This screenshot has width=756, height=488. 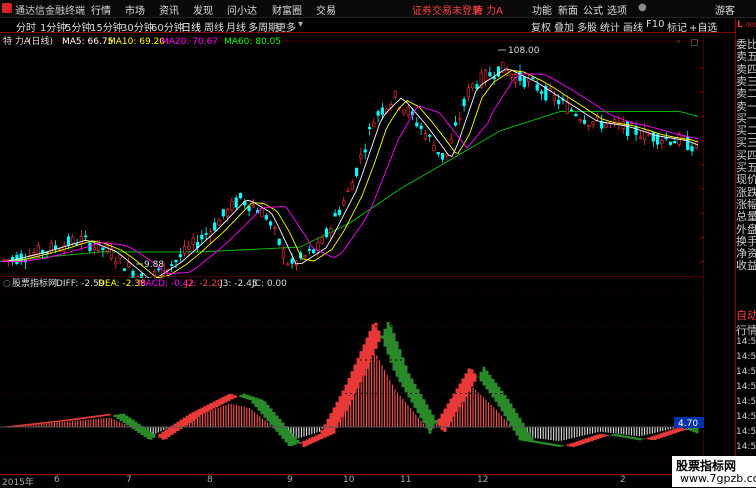 What do you see at coordinates (101, 9) in the screenshot?
I see `menu-hangqing: 行情` at bounding box center [101, 9].